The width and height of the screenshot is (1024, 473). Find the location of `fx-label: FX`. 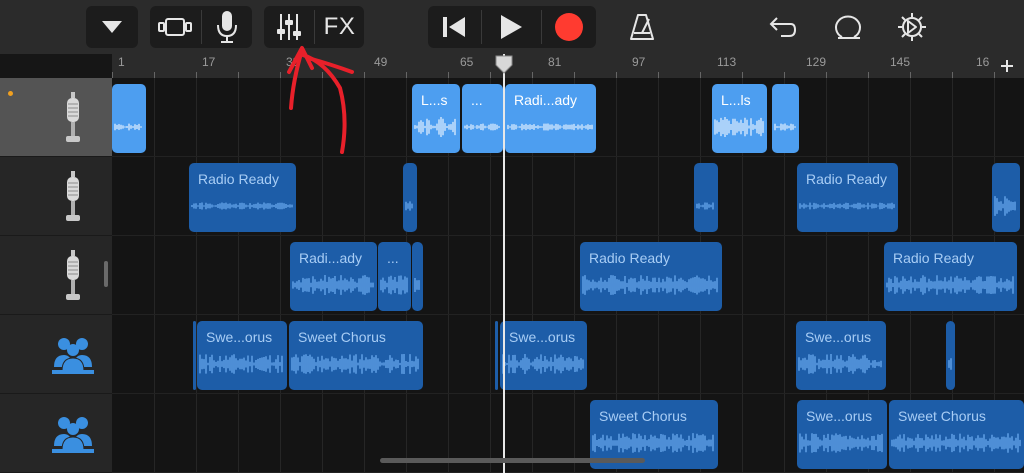

fx-label: FX is located at coordinates (339, 26).